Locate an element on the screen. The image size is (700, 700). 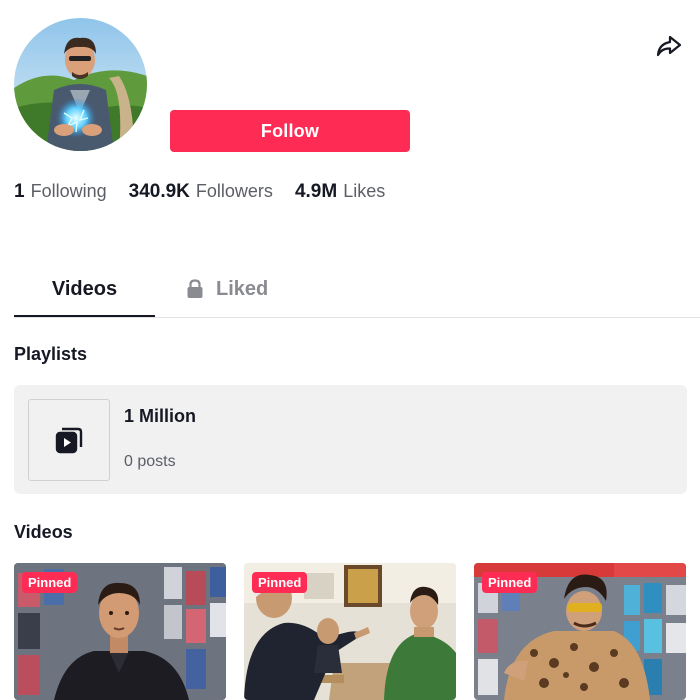
share-arrow-icon is located at coordinates (669, 46).